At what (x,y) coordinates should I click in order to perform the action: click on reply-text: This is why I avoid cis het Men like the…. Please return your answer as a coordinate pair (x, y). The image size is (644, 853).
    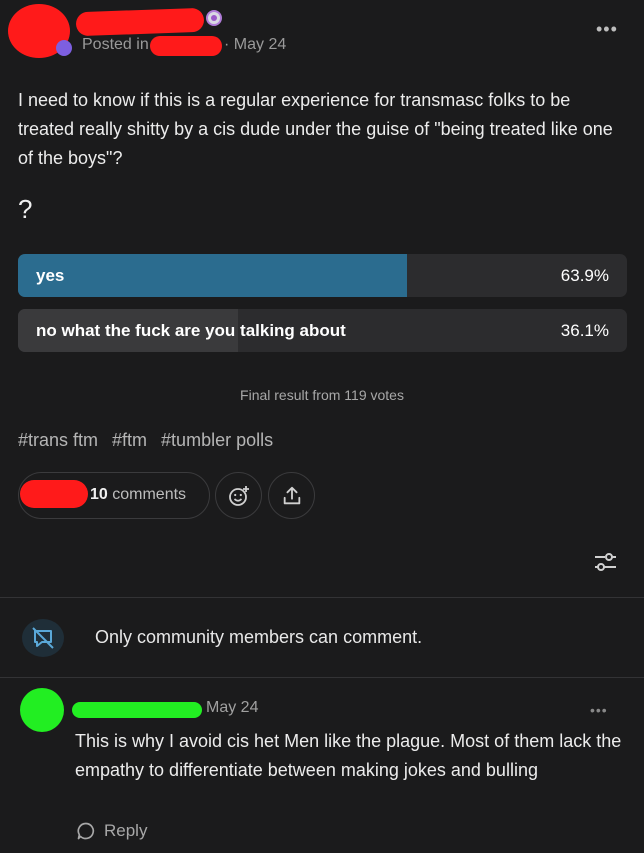
    Looking at the image, I should click on (348, 755).